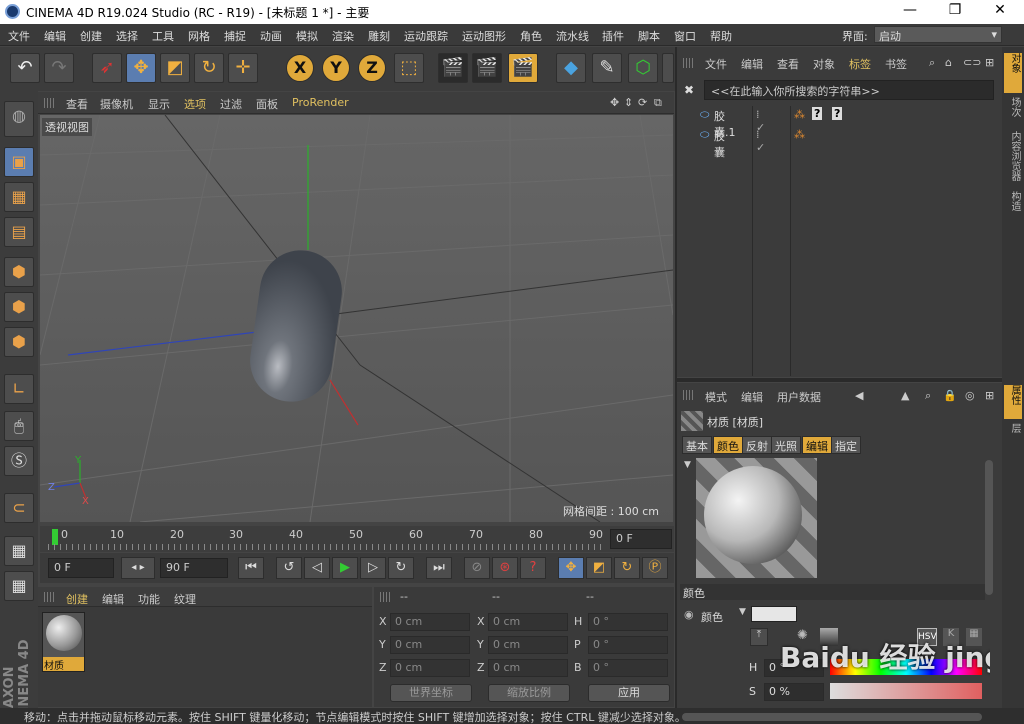 The image size is (1024, 724). Describe the element at coordinates (81, 568) in the screenshot. I see `start-frame-field: 0 F` at that location.